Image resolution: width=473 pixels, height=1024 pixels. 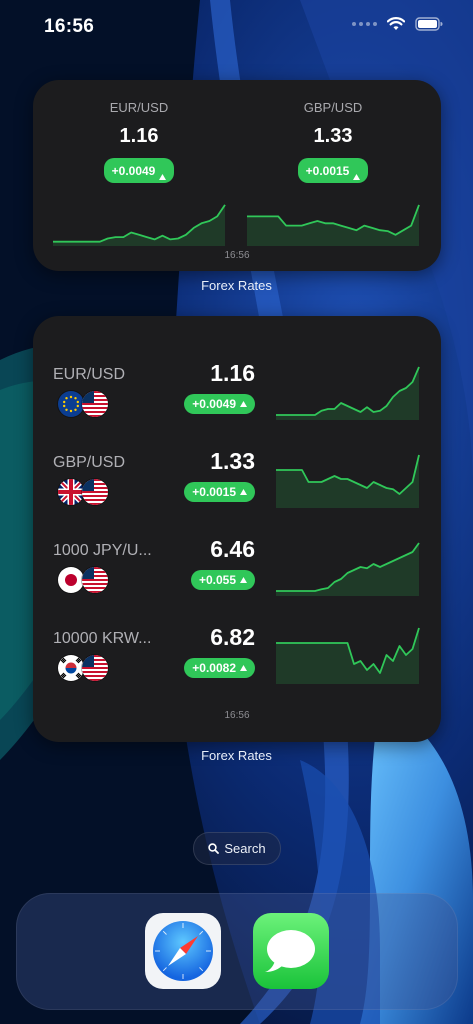 I want to click on change-value: +0.055, so click(x=217, y=580).